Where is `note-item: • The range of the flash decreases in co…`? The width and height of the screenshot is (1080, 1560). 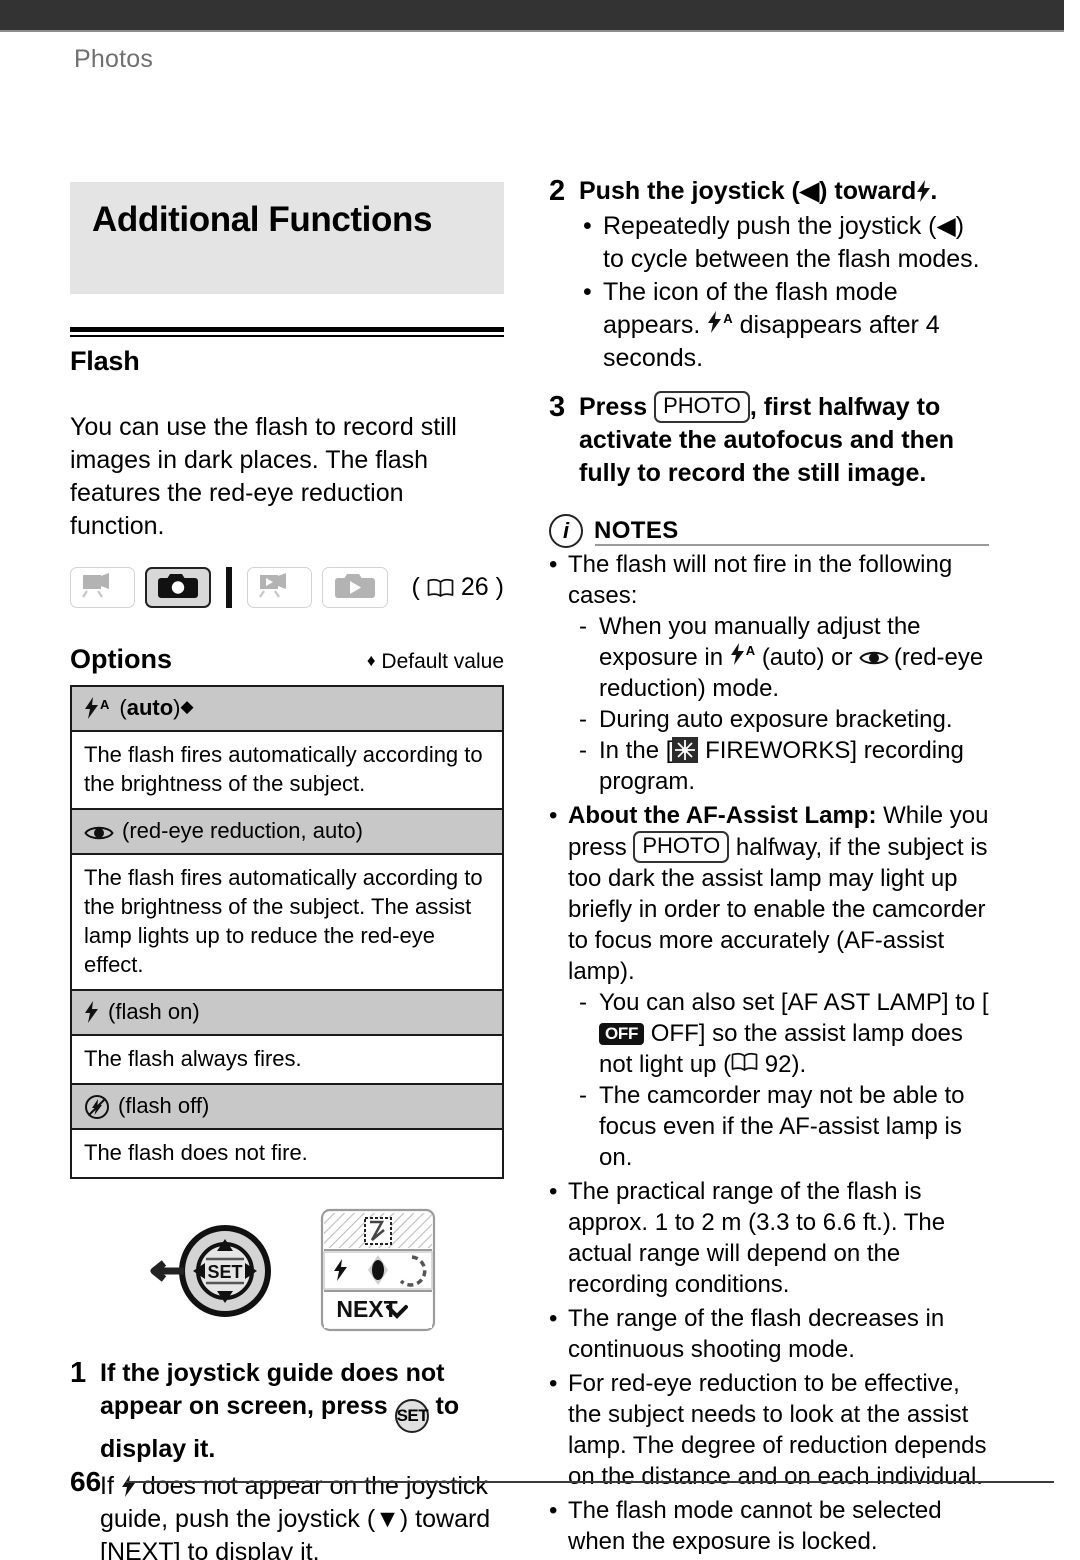 note-item: • The range of the flash decreases in co… is located at coordinates (769, 1334).